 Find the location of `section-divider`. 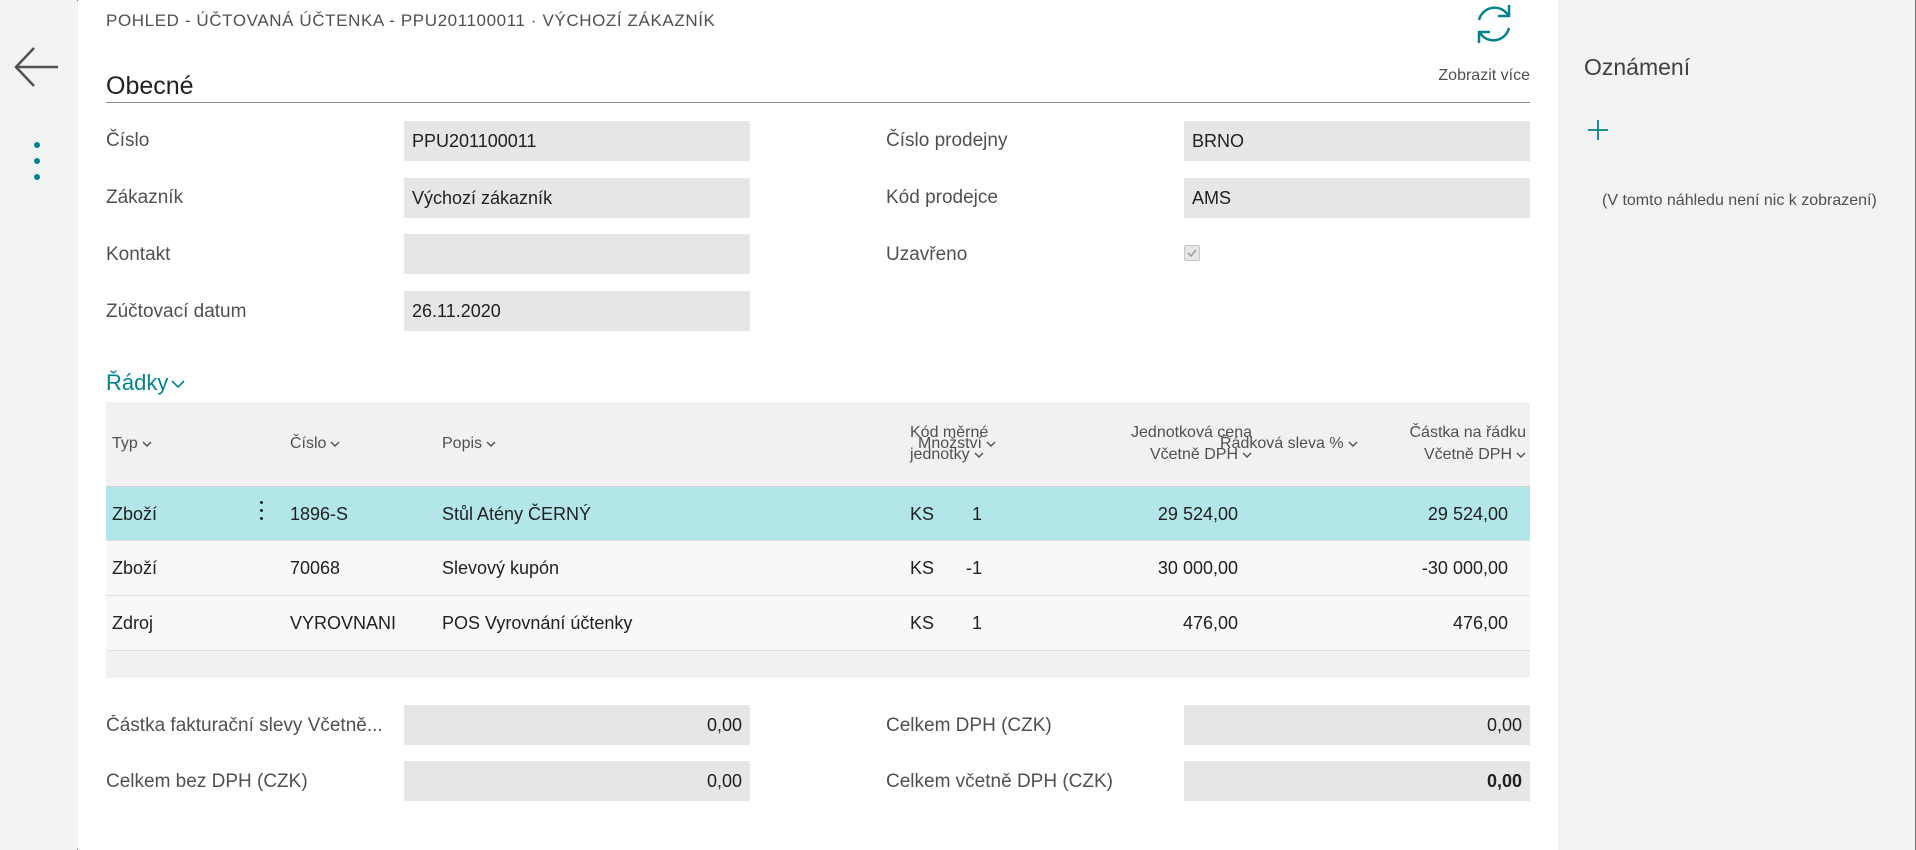

section-divider is located at coordinates (818, 102).